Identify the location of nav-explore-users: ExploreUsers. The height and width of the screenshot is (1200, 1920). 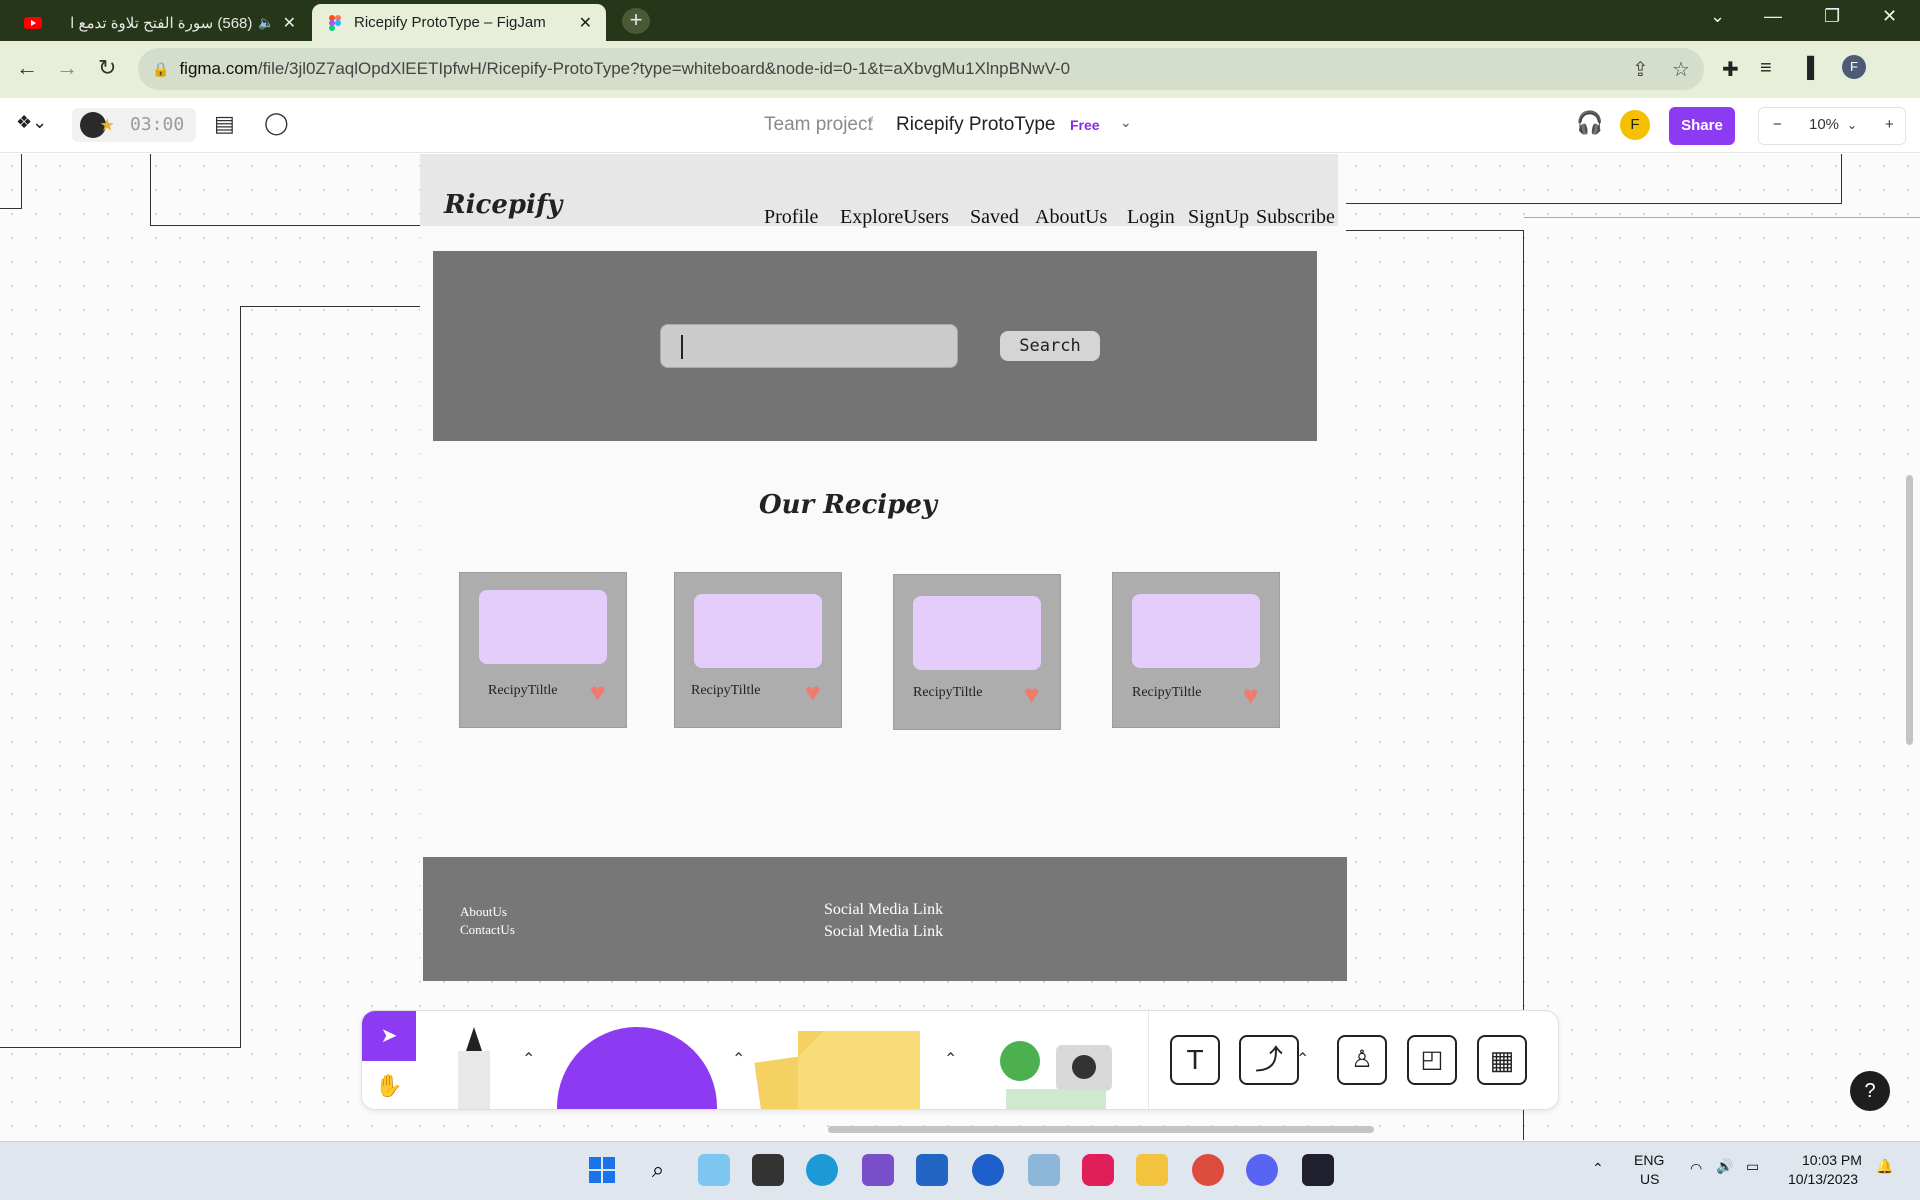
(894, 217).